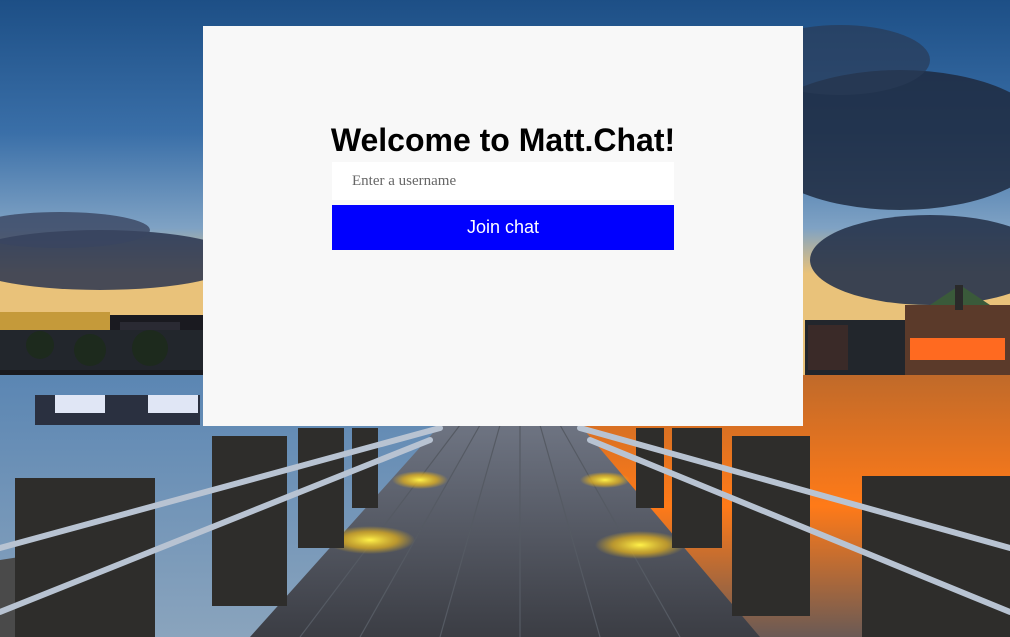 This screenshot has width=1010, height=637. What do you see at coordinates (503, 181) in the screenshot?
I see `username-input` at bounding box center [503, 181].